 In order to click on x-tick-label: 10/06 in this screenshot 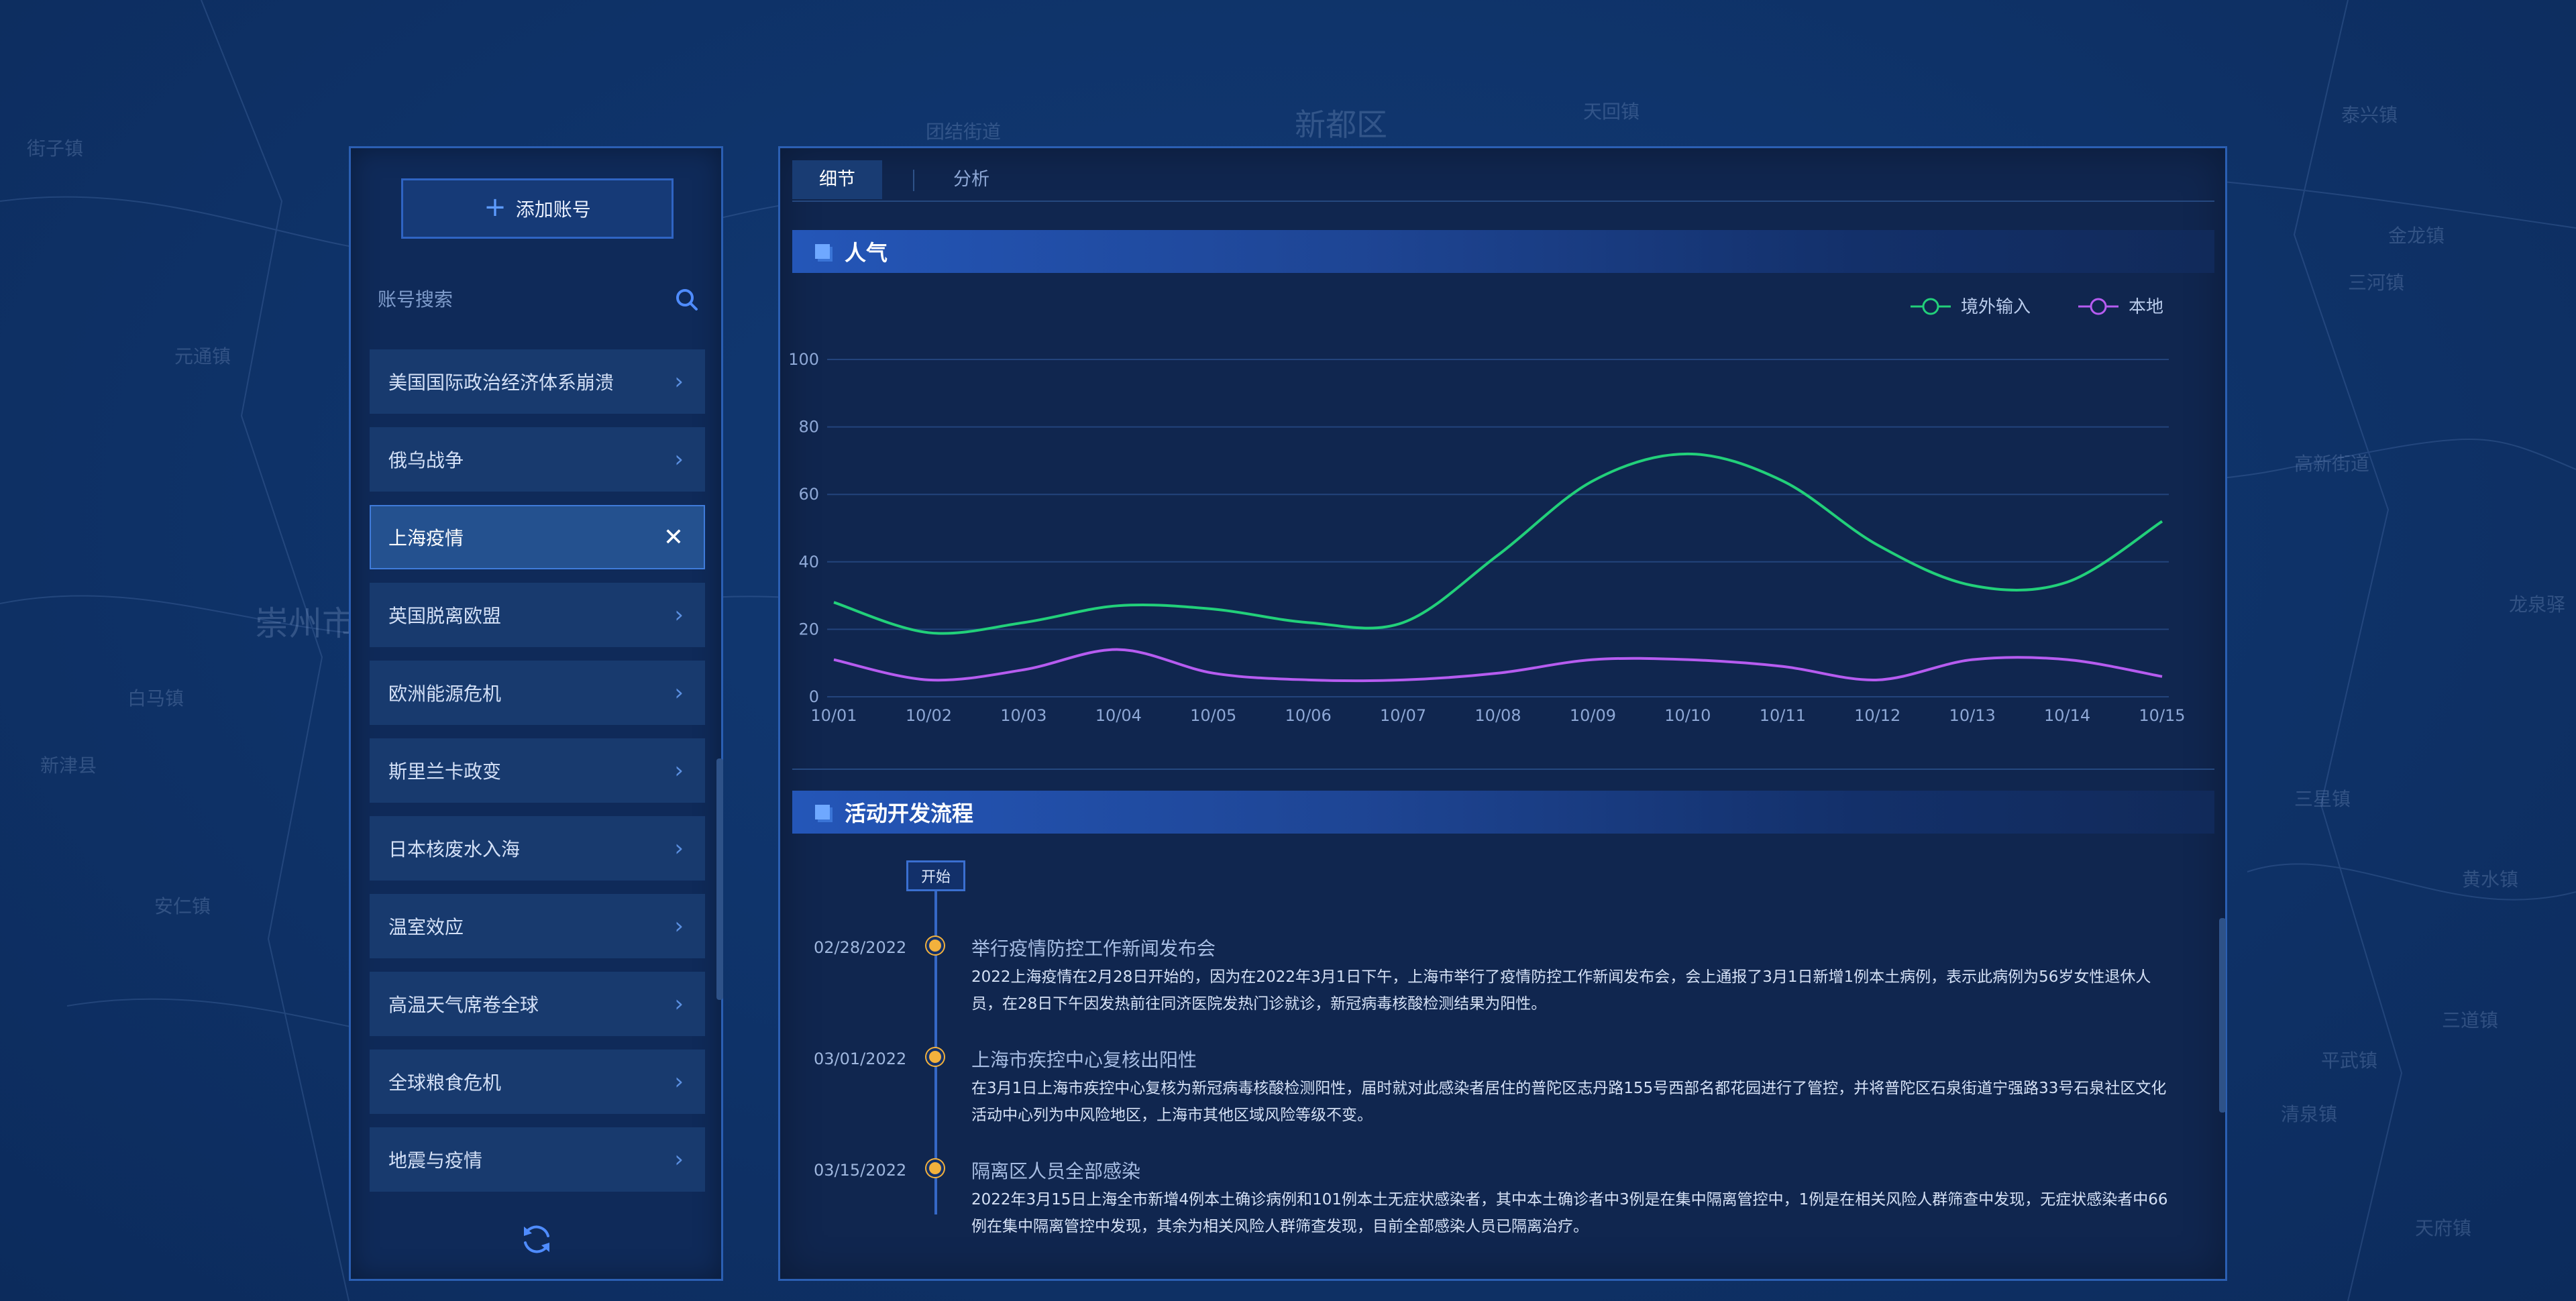, I will do `click(1308, 715)`.